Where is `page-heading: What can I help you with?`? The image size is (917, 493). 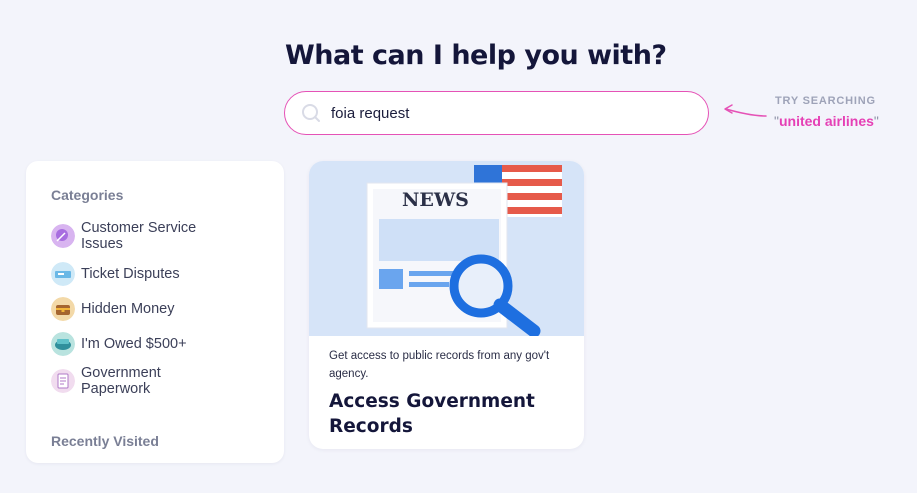
page-heading: What can I help you with? is located at coordinates (476, 55).